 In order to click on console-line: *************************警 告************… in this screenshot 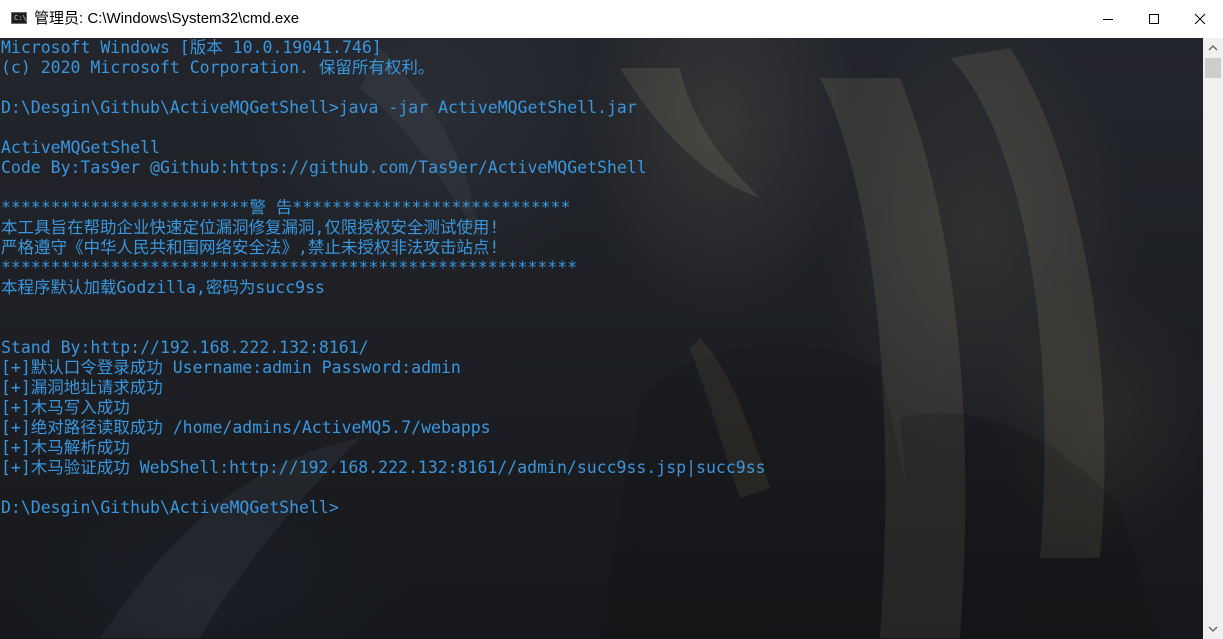, I will do `click(286, 207)`.